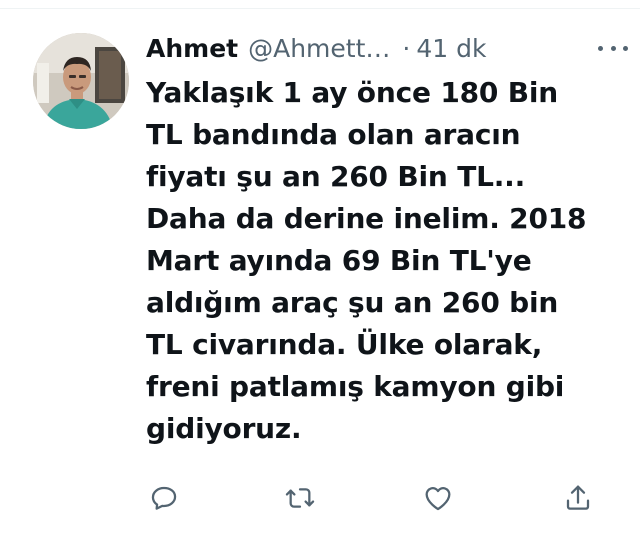 This screenshot has width=640, height=536. I want to click on retweet-button, so click(300, 498).